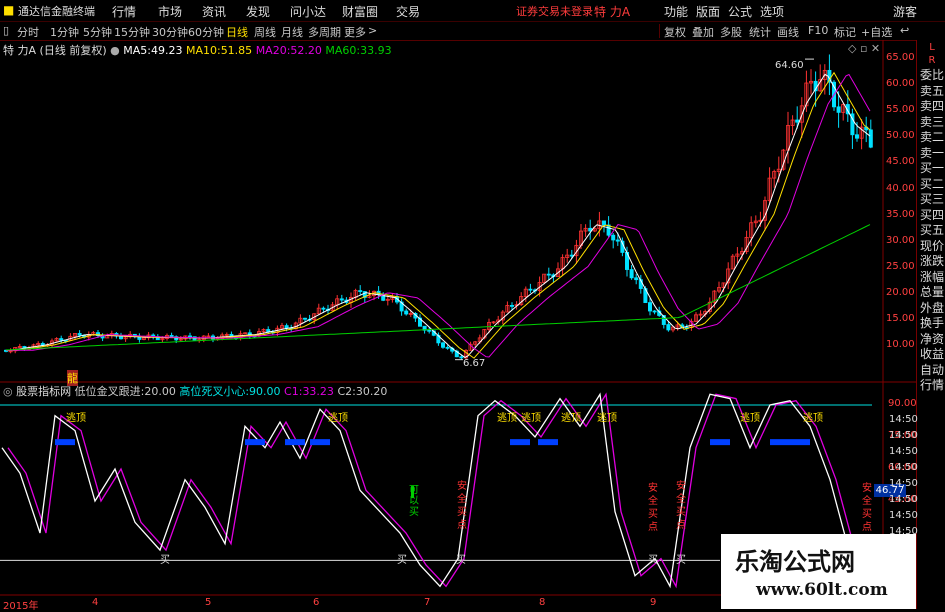  Describe the element at coordinates (43, 391) in the screenshot. I see `indicator-name: 股票指标网` at that location.